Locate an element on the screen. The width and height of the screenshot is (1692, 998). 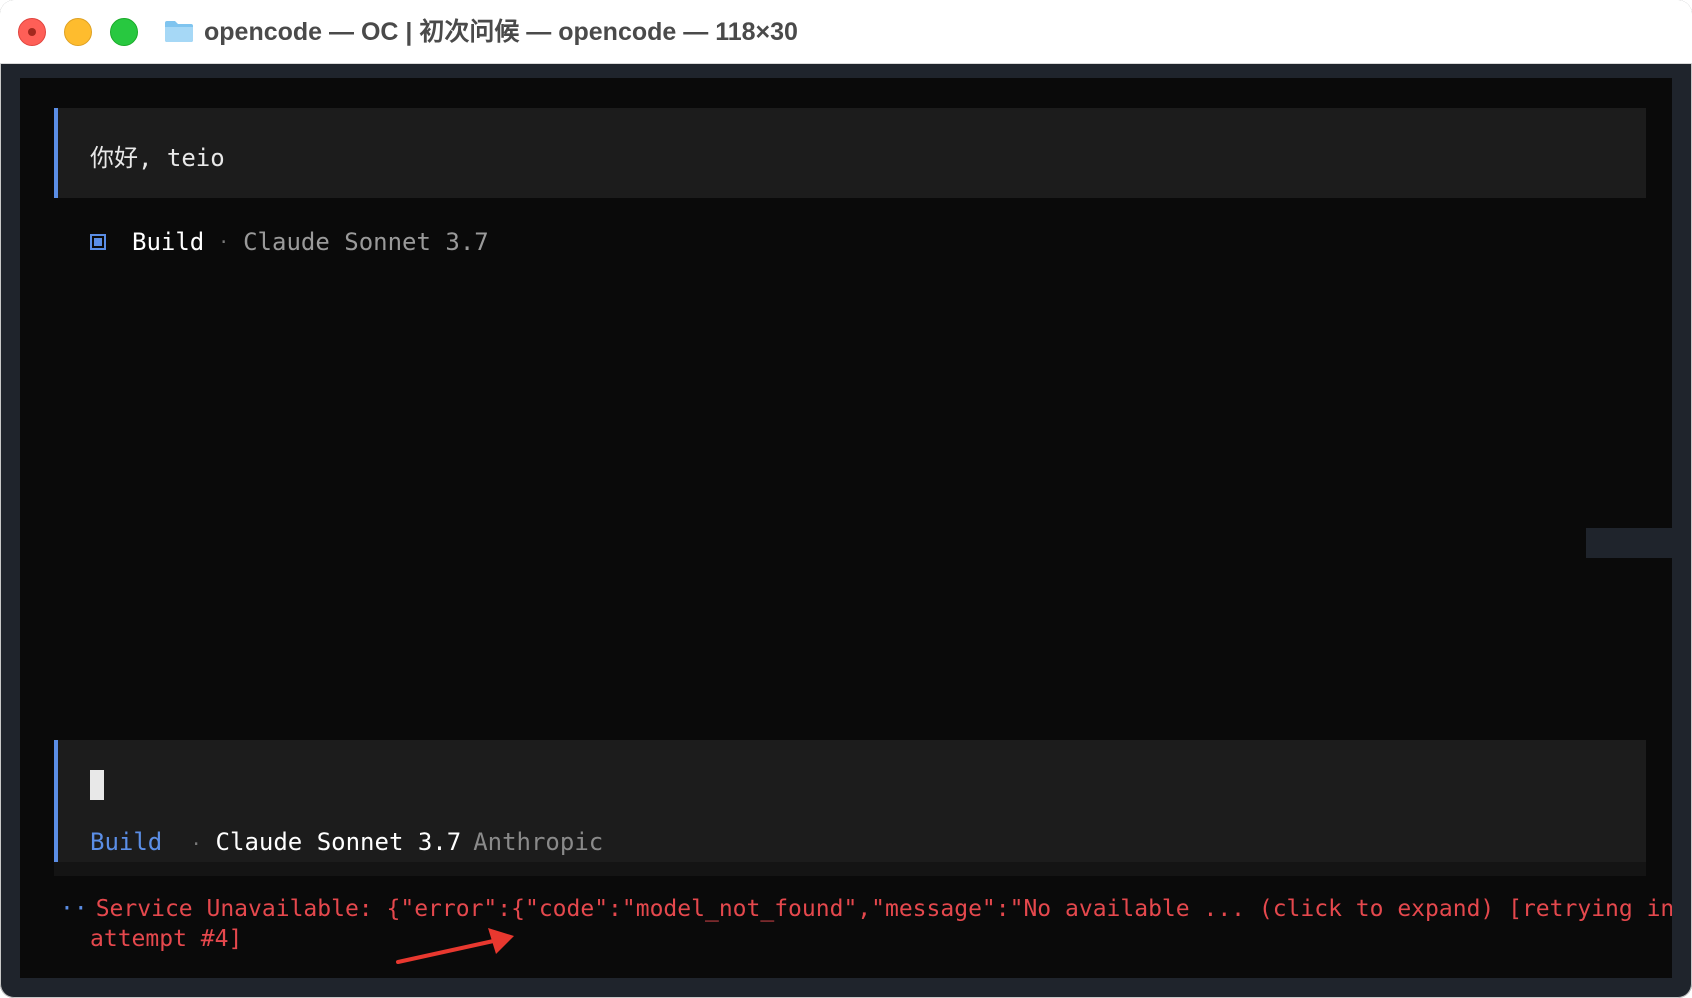
user-message-text: 你好, teio is located at coordinates (157, 158).